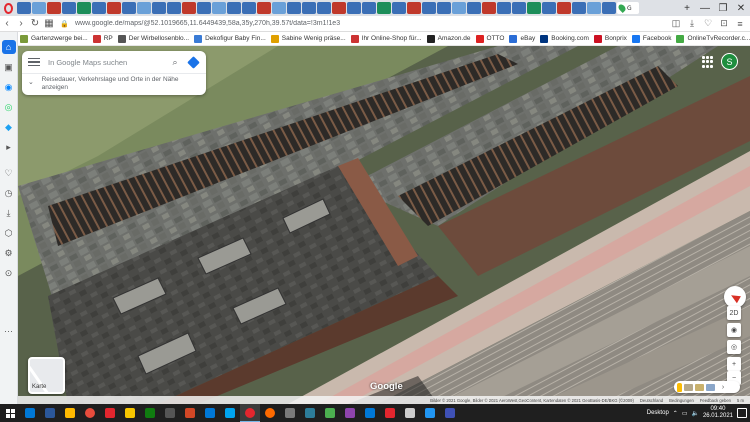  I want to click on forward-button: ›, so click(21, 24).